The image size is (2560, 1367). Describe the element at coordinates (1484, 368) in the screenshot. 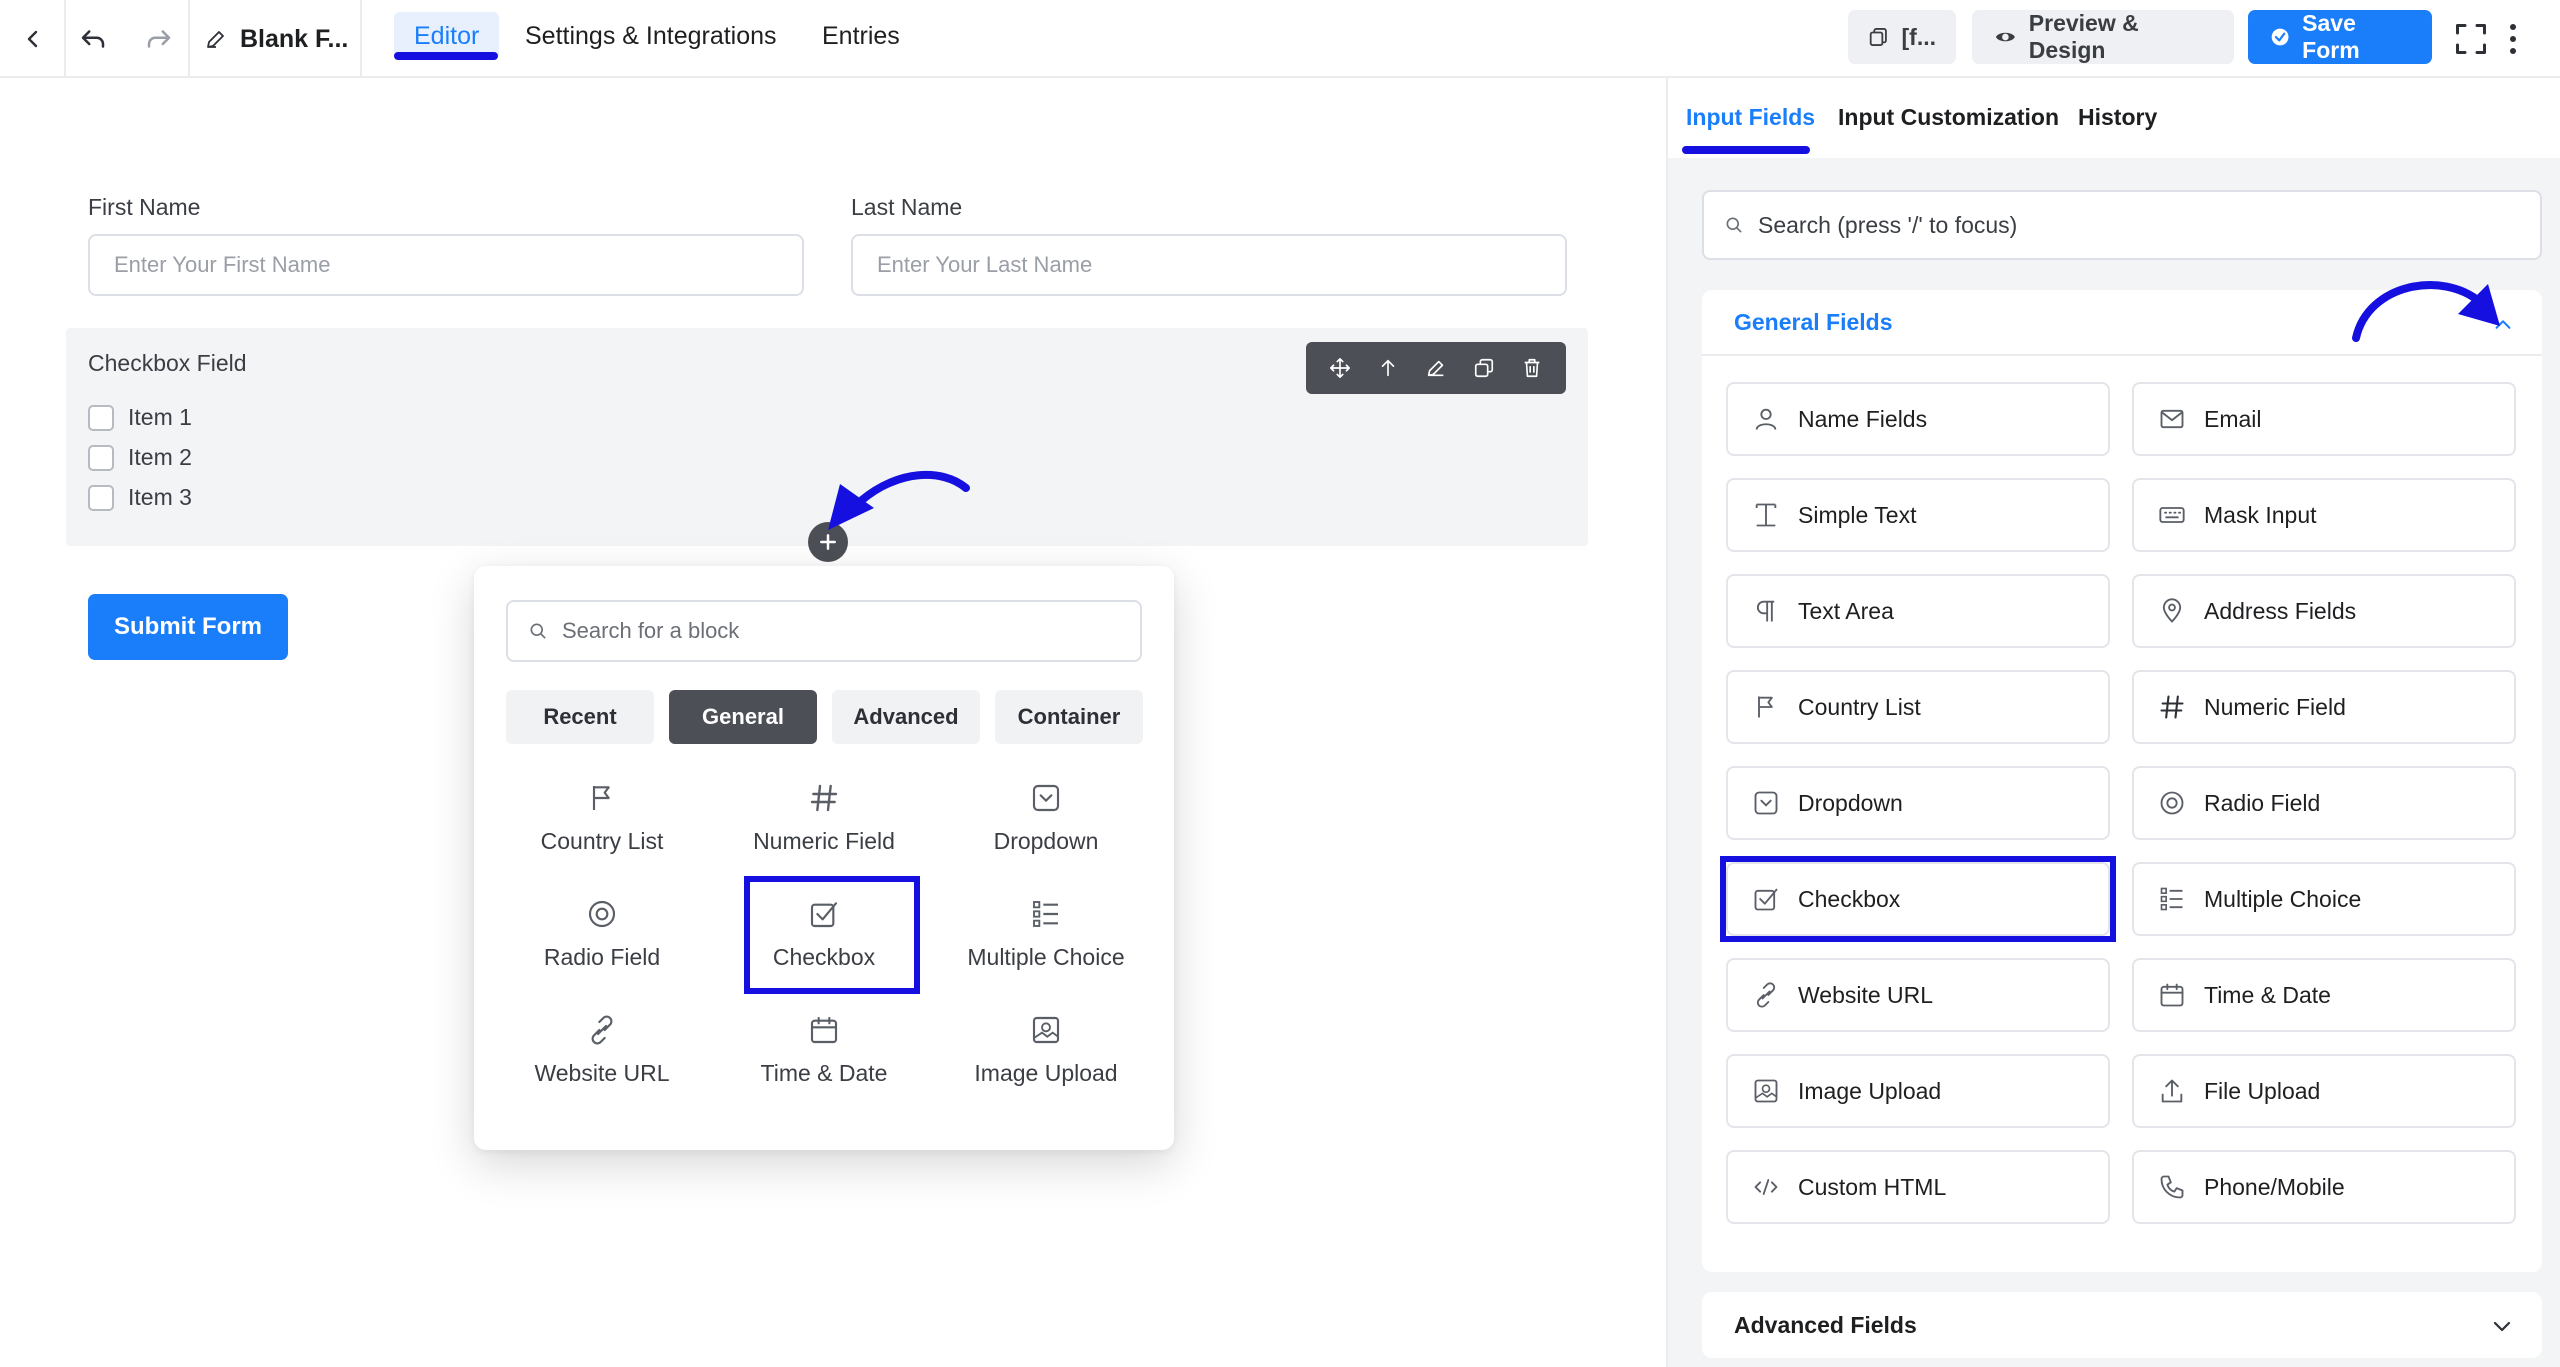

I see `duplicate-icon` at that location.